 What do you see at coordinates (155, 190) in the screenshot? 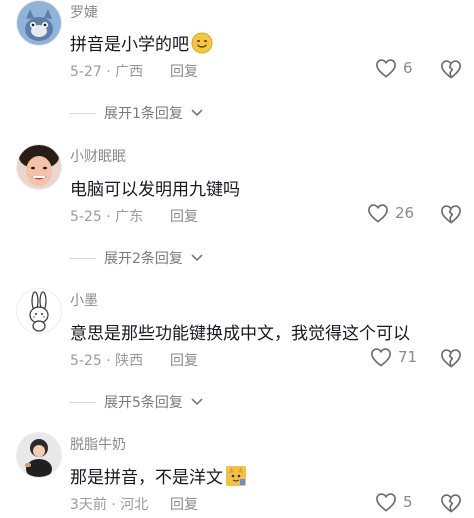
I see `comment-text: 电脑可以发明用九键吗` at bounding box center [155, 190].